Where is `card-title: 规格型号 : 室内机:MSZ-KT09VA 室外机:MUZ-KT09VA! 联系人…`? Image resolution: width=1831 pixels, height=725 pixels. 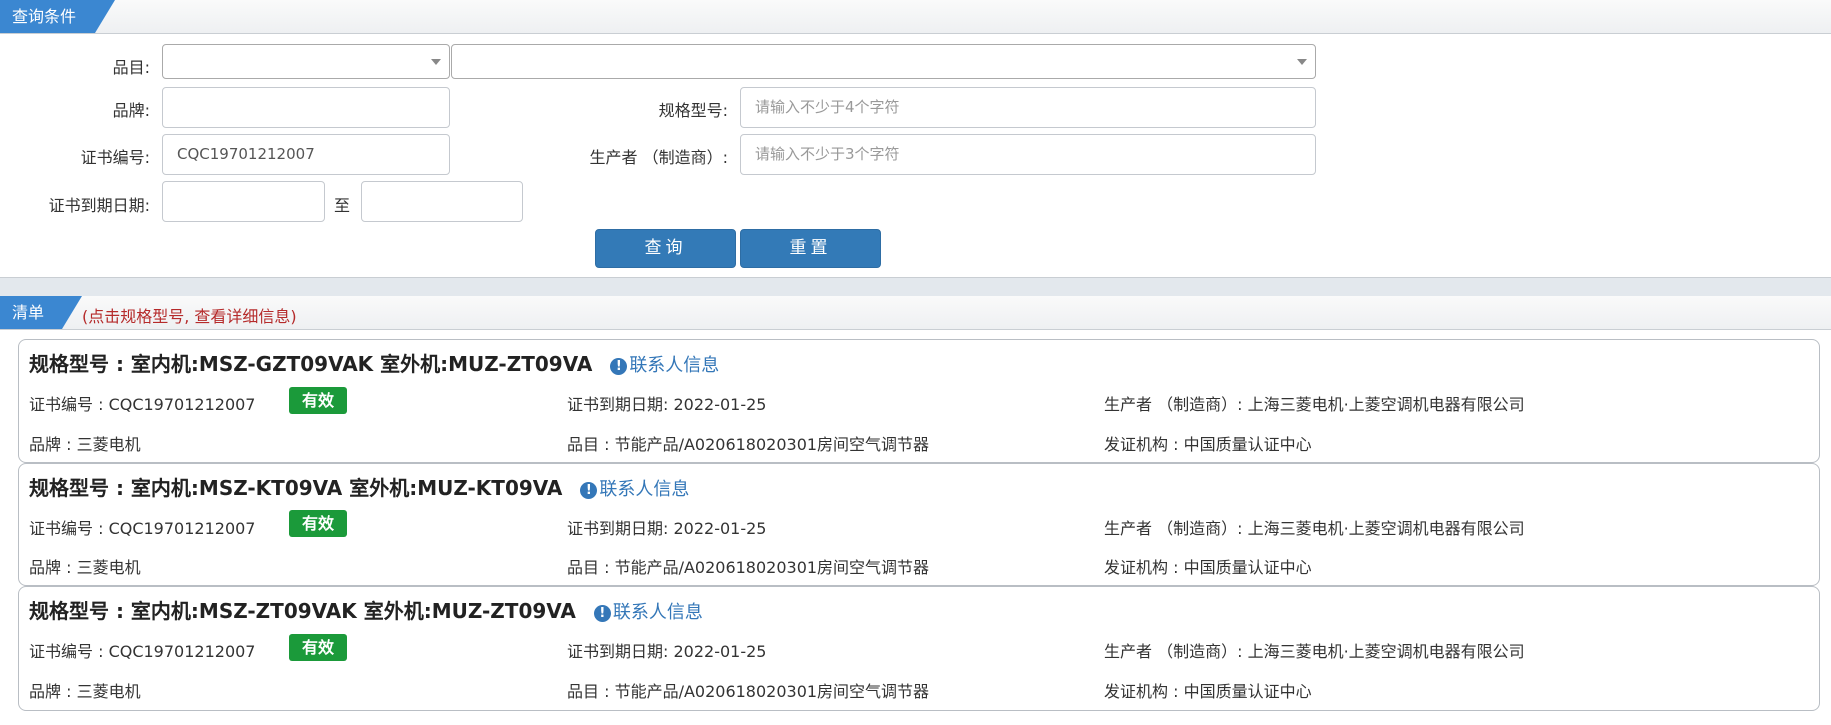 card-title: 规格型号 : 室内机:MSZ-KT09VA 室外机:MUZ-KT09VA! 联系人… is located at coordinates (359, 486).